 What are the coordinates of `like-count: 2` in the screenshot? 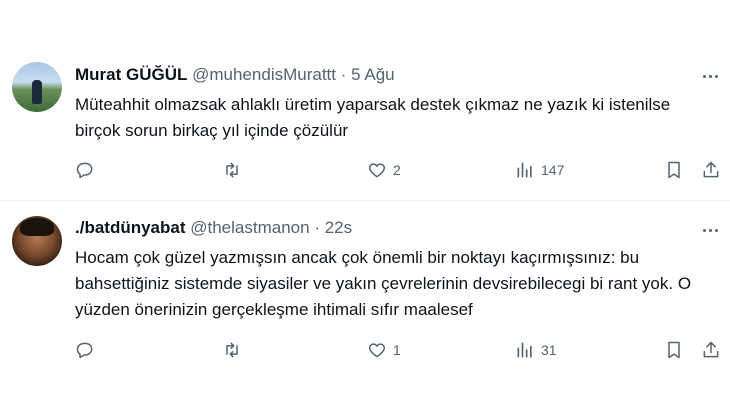 It's located at (397, 170).